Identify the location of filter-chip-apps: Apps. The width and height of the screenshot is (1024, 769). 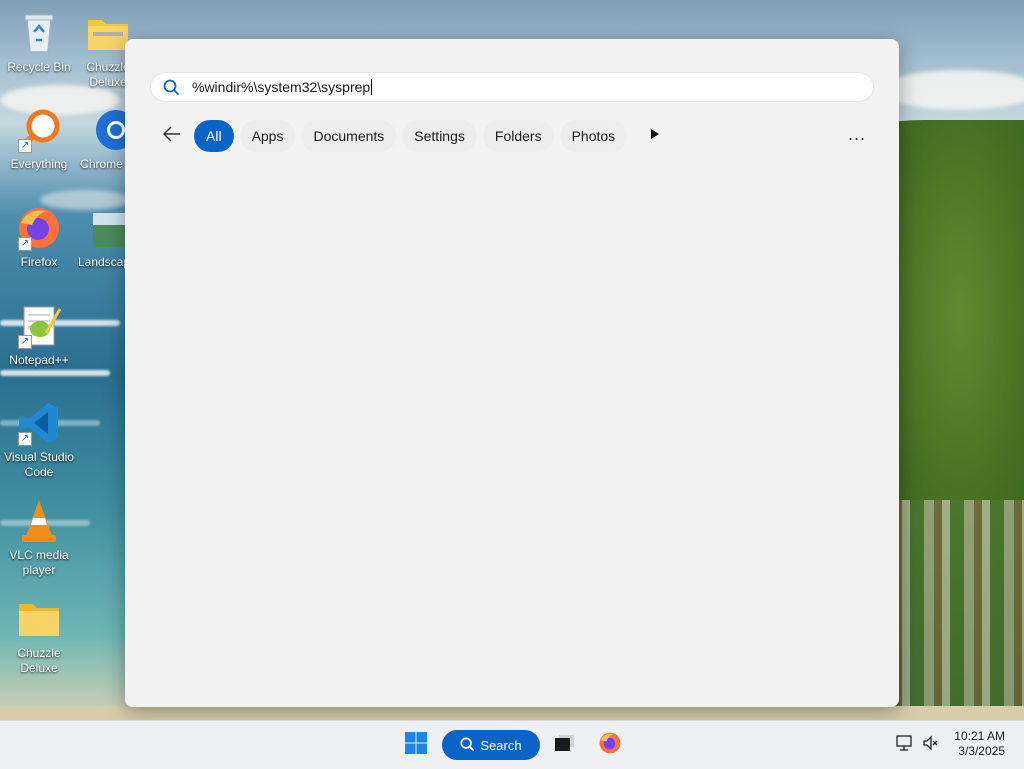
(267, 136).